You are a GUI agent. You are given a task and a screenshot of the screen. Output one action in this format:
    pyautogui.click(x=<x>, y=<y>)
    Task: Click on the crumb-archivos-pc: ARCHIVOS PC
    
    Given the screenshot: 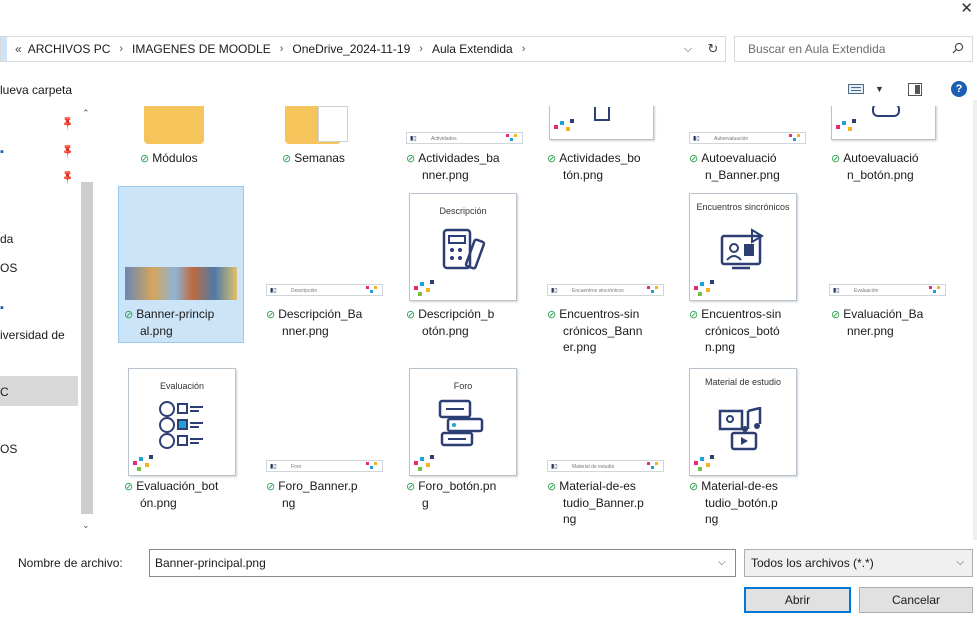 What is the action you would take?
    pyautogui.click(x=69, y=49)
    